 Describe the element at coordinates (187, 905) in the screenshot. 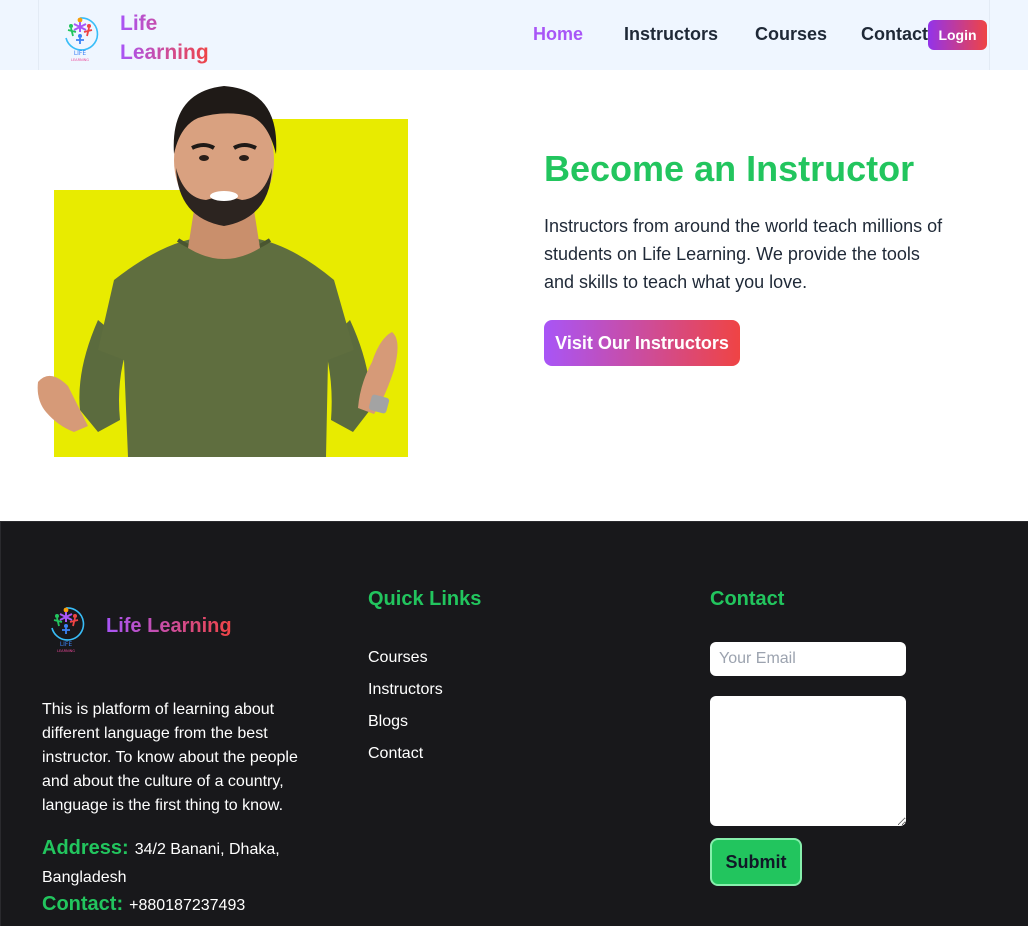

I see `footer-contact-value: +880187237493` at that location.